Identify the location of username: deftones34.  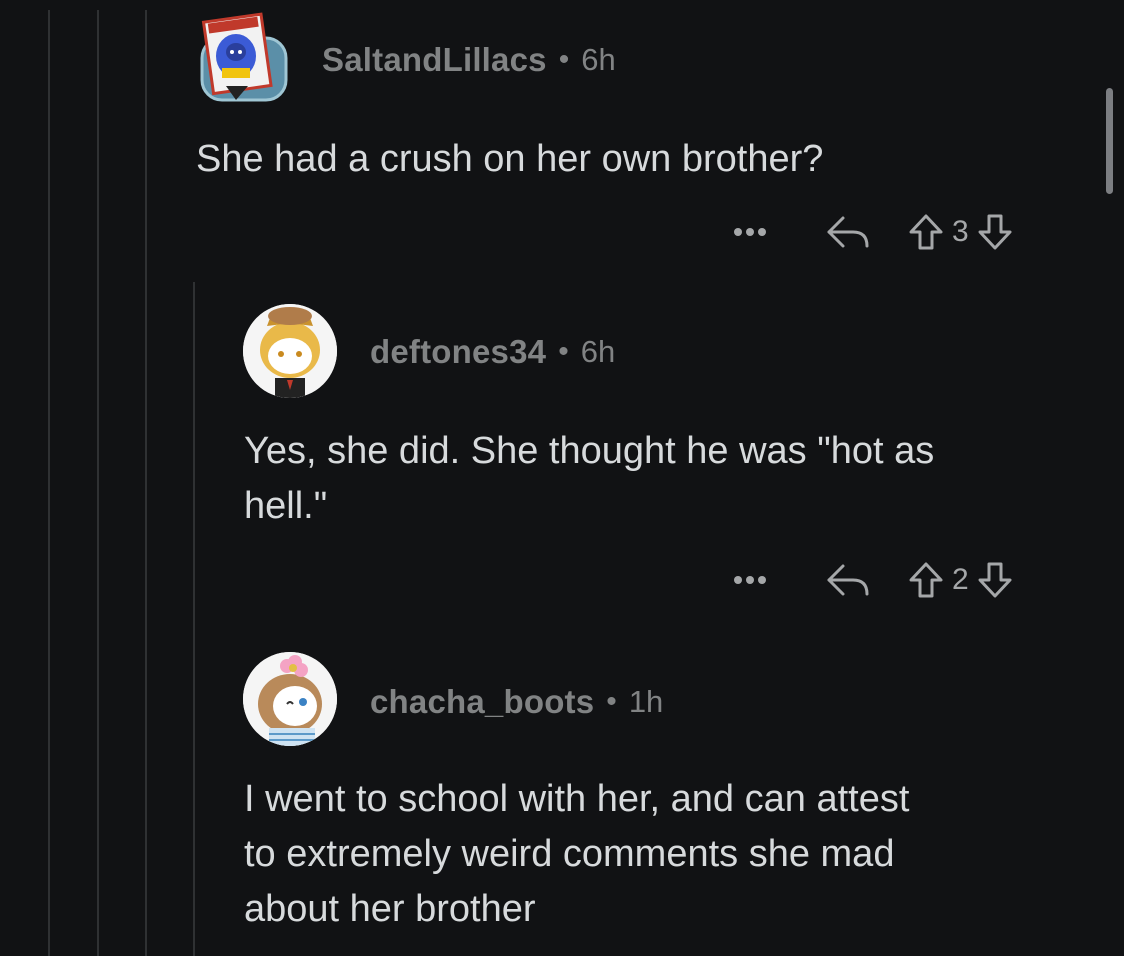
(458, 352).